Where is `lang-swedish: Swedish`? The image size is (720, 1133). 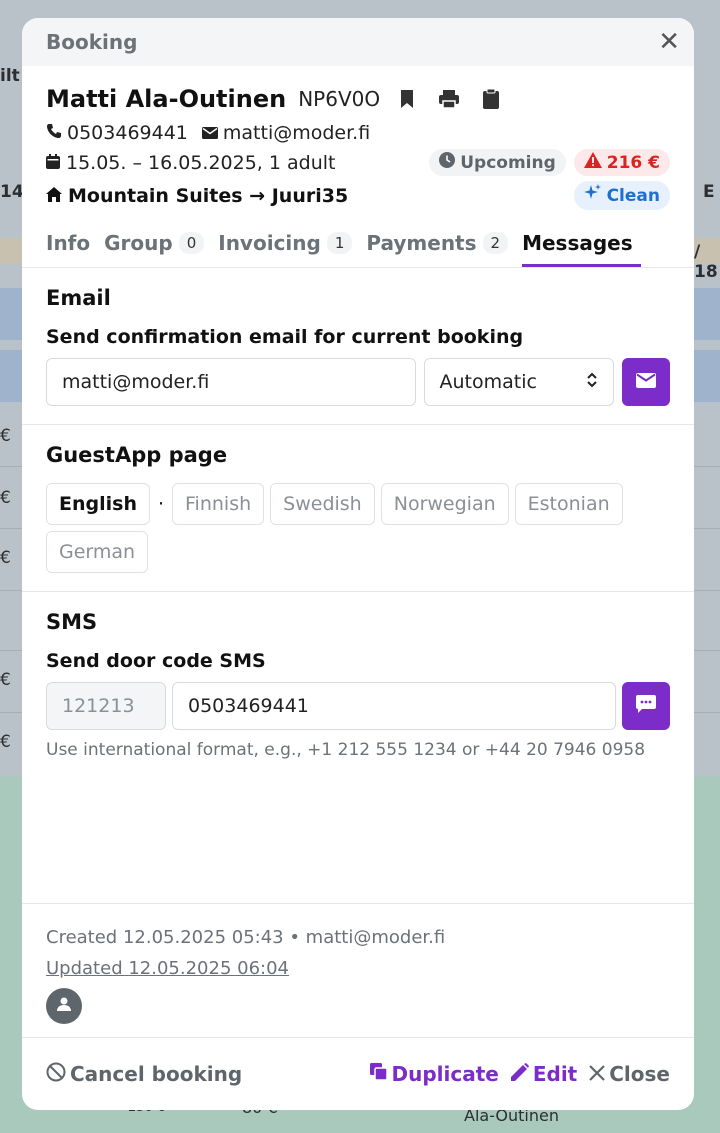
lang-swedish: Swedish is located at coordinates (322, 504).